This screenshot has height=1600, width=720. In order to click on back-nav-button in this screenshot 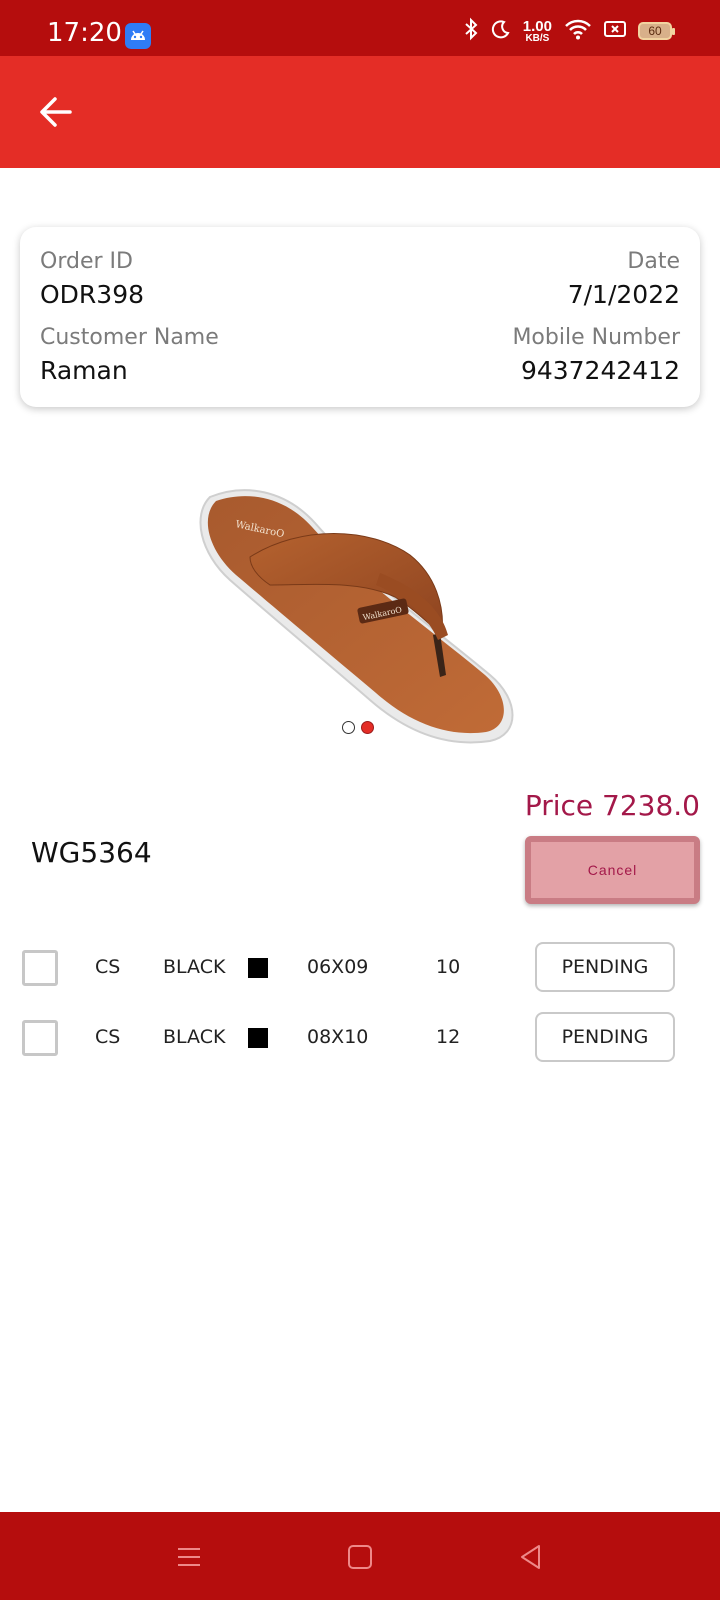, I will do `click(531, 1557)`.